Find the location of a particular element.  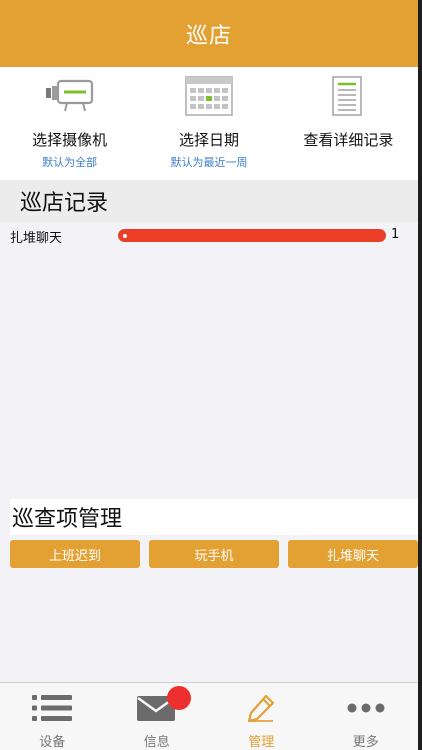

nav-bar: 巡店 is located at coordinates (209, 33).